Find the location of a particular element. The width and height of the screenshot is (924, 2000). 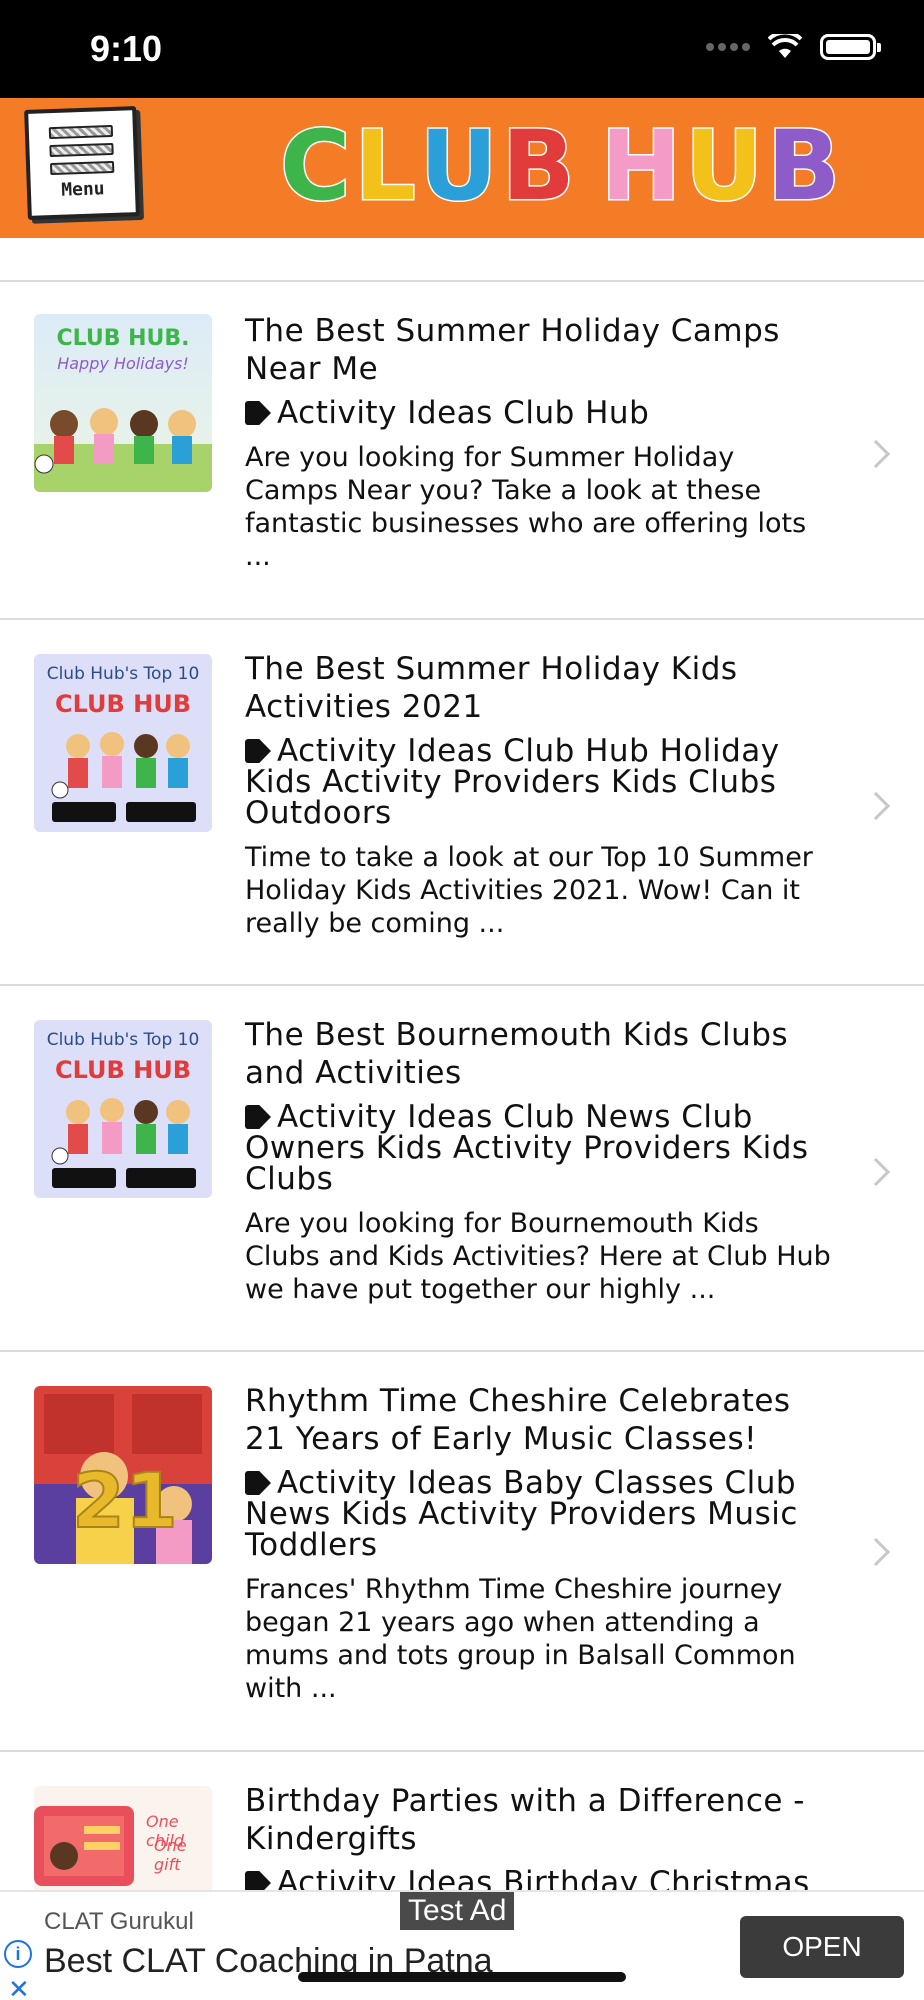

article-thumbnail: CLUB HUB. Happy Holidays! is located at coordinates (123, 403).